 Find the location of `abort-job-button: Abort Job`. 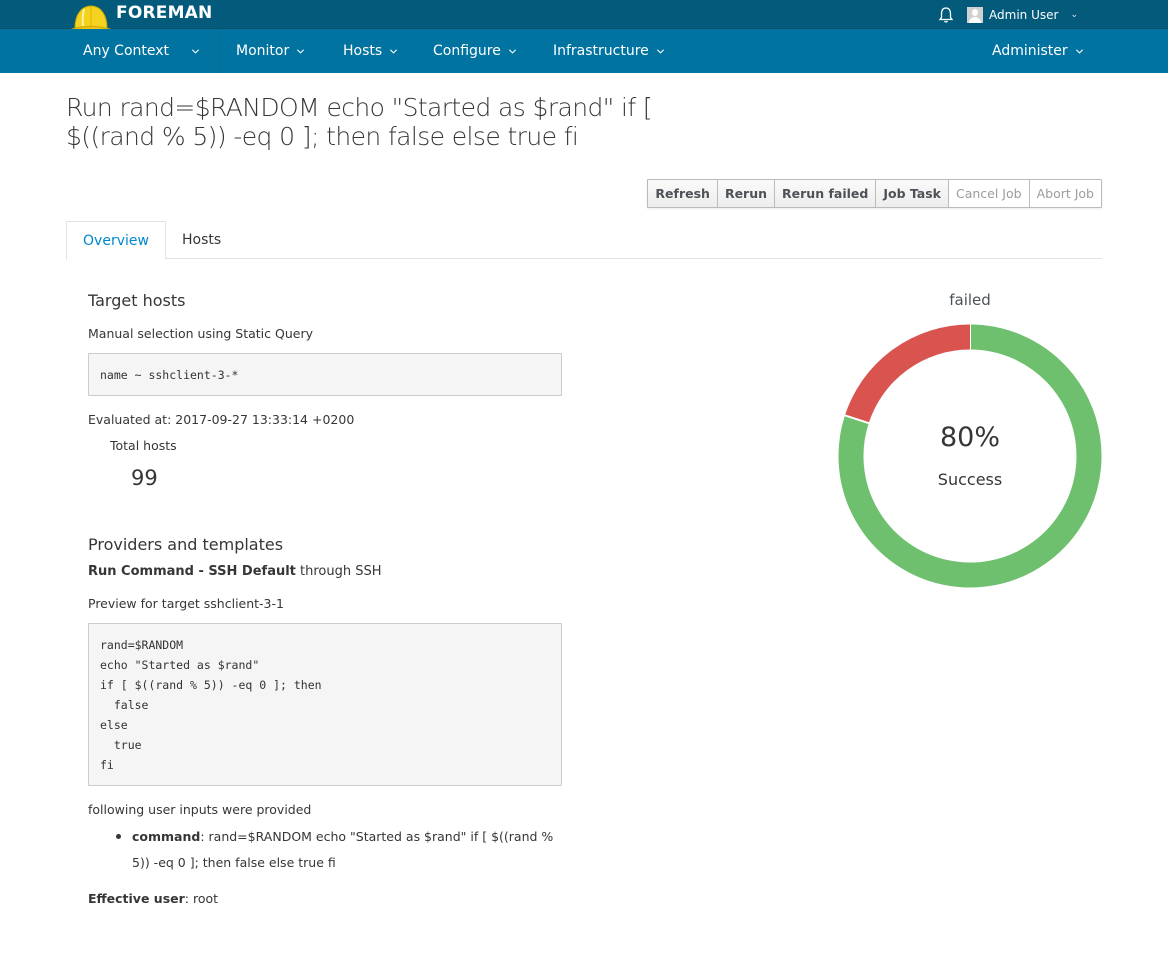

abort-job-button: Abort Job is located at coordinates (1065, 193).